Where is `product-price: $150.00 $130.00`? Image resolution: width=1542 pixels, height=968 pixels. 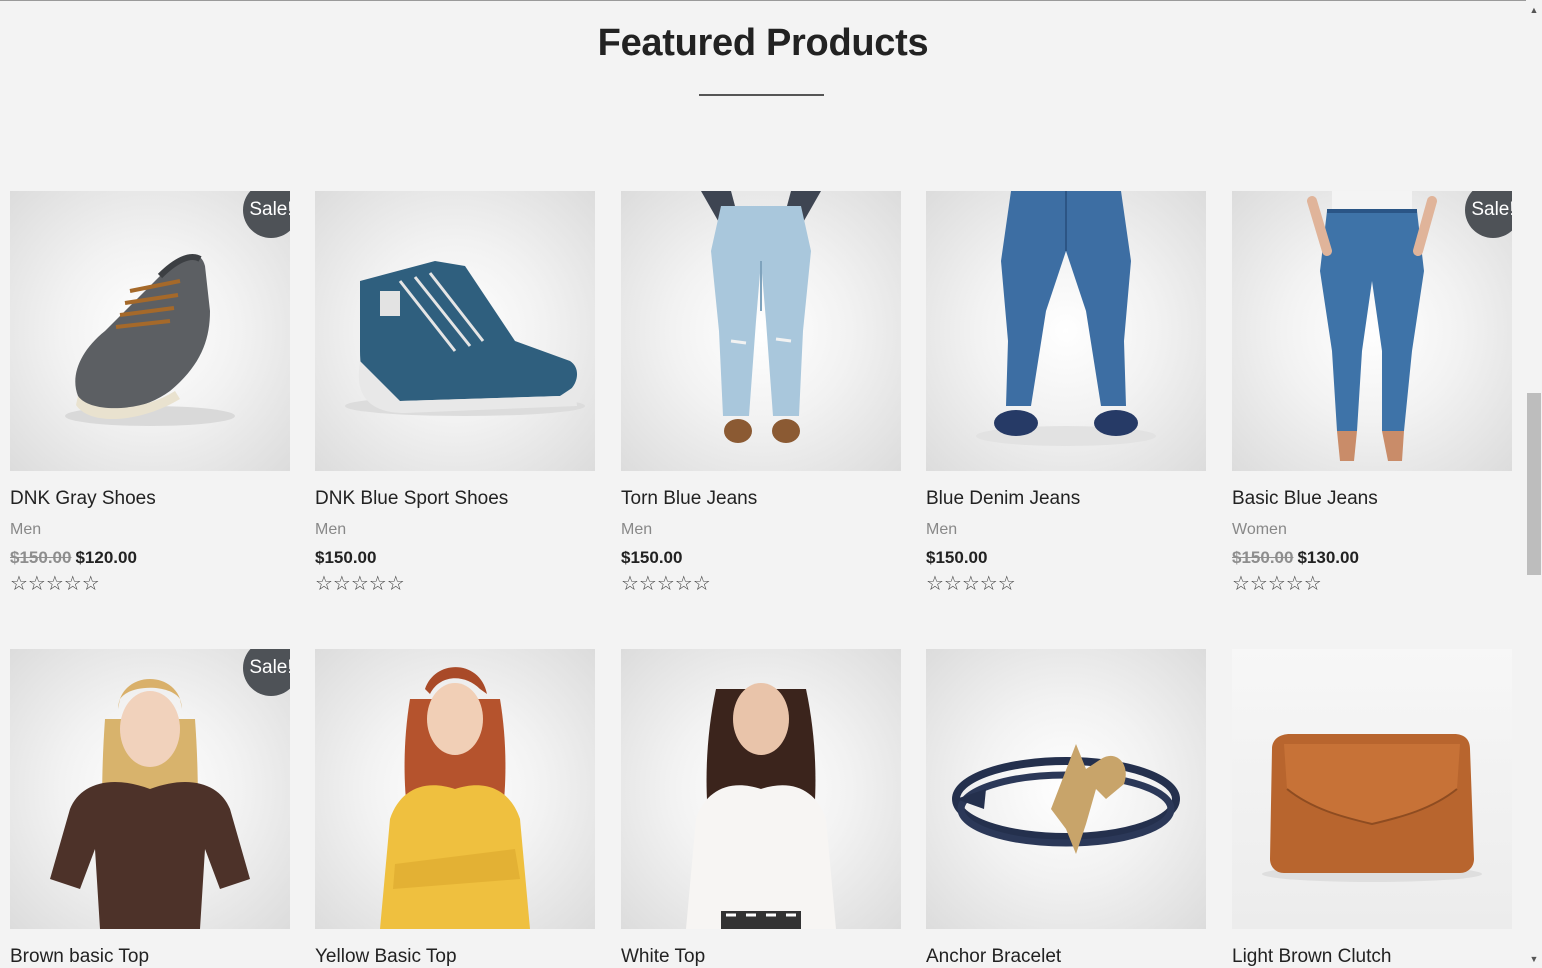
product-price: $150.00 $130.00 is located at coordinates (1372, 558).